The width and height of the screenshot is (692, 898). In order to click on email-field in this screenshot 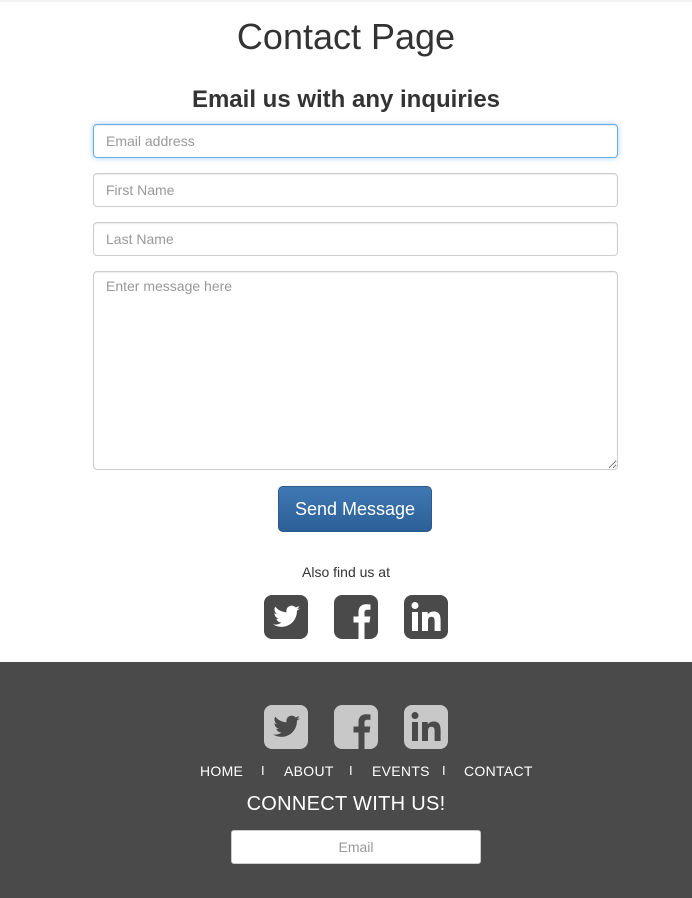, I will do `click(355, 141)`.